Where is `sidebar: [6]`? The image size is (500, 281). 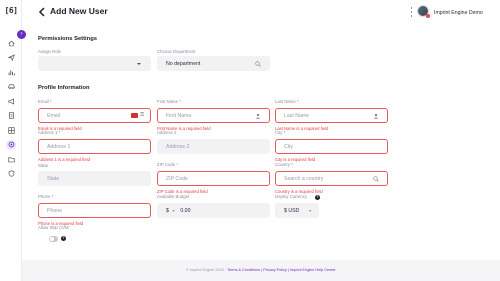
sidebar: [6] is located at coordinates (11, 140).